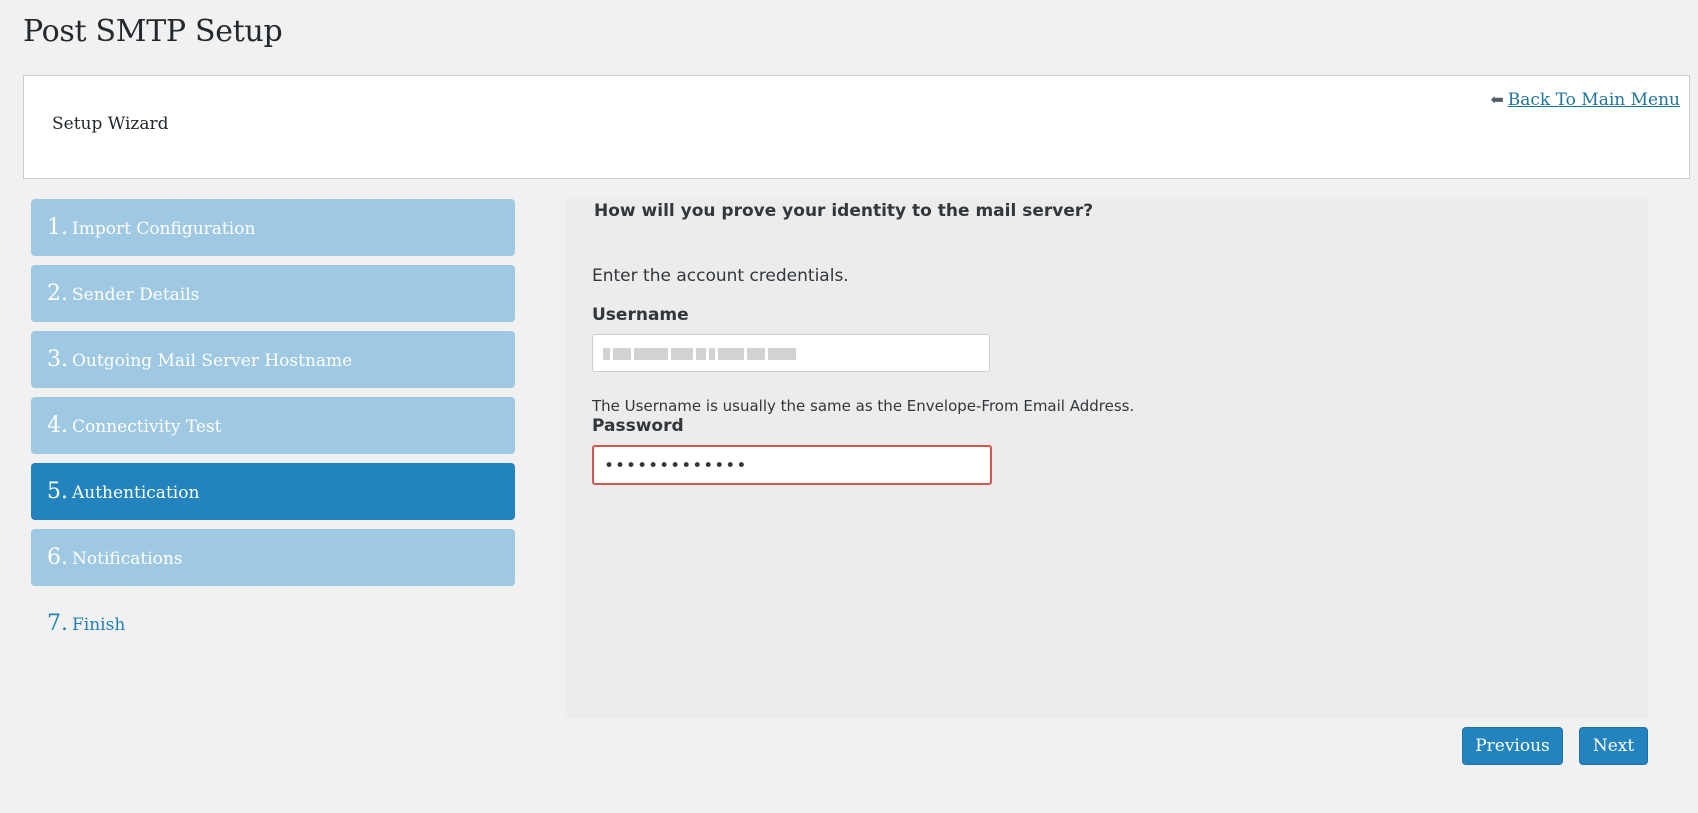 Image resolution: width=1698 pixels, height=813 pixels. What do you see at coordinates (212, 360) in the screenshot?
I see `step-label: Outgoing Mail Server Hostname` at bounding box center [212, 360].